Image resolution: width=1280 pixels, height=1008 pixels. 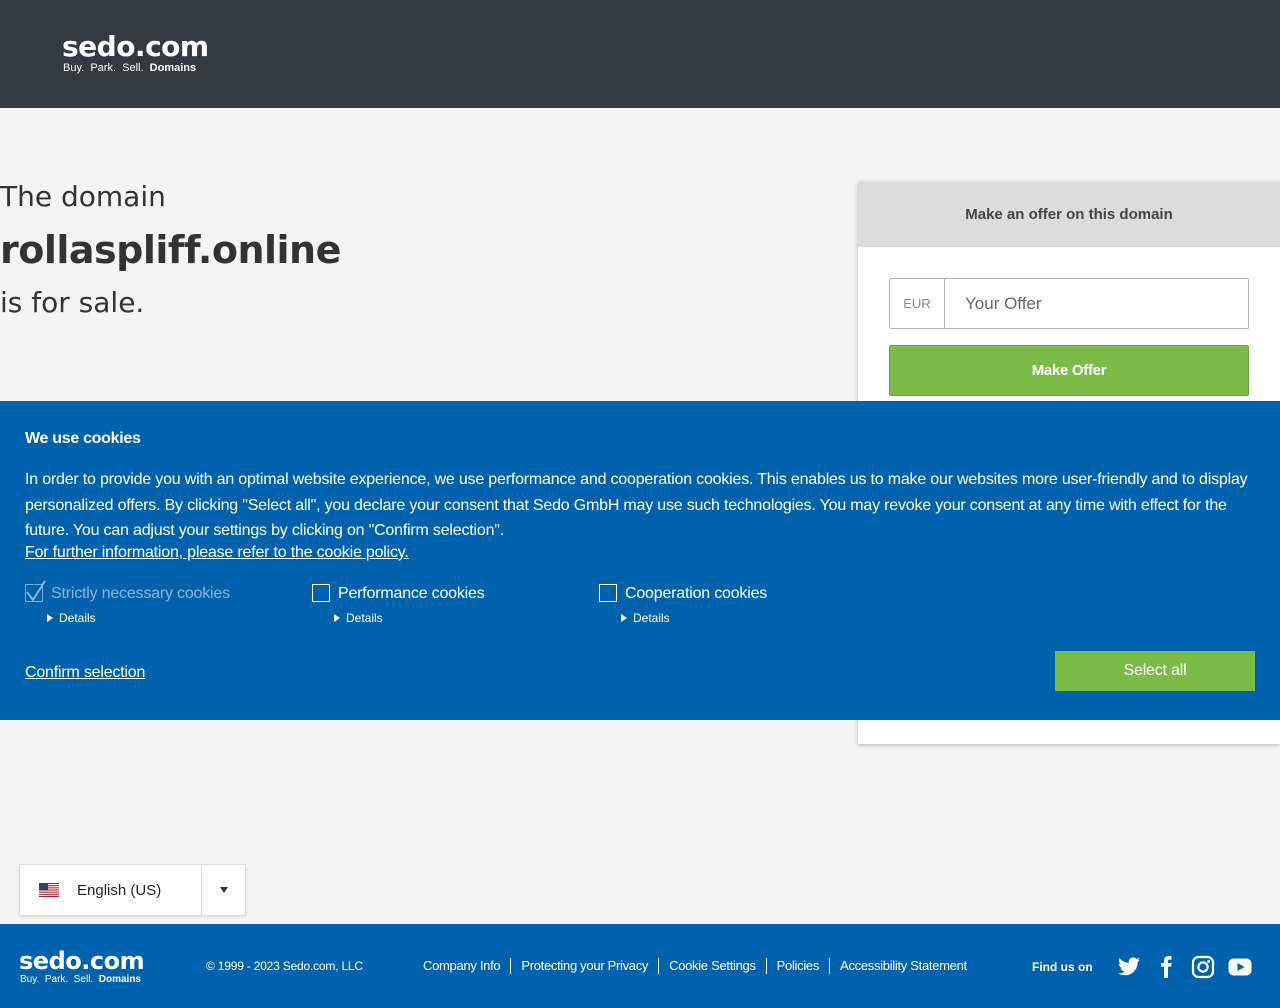 I want to click on language-dropdown-caret, so click(x=223, y=890).